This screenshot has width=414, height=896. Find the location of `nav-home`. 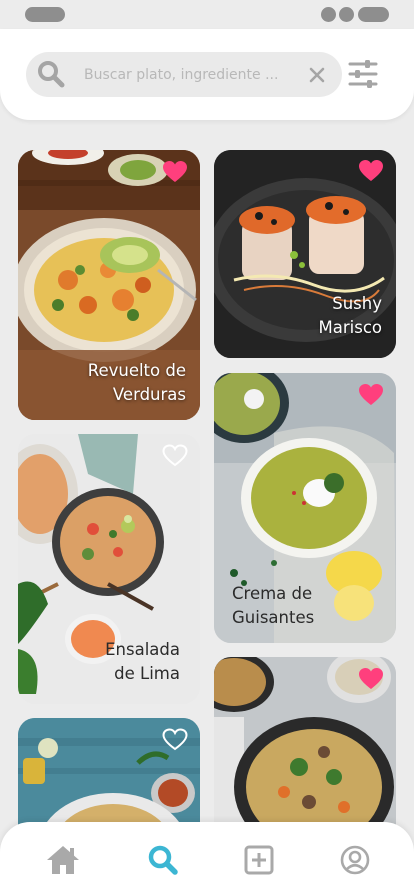

nav-home is located at coordinates (63, 860).